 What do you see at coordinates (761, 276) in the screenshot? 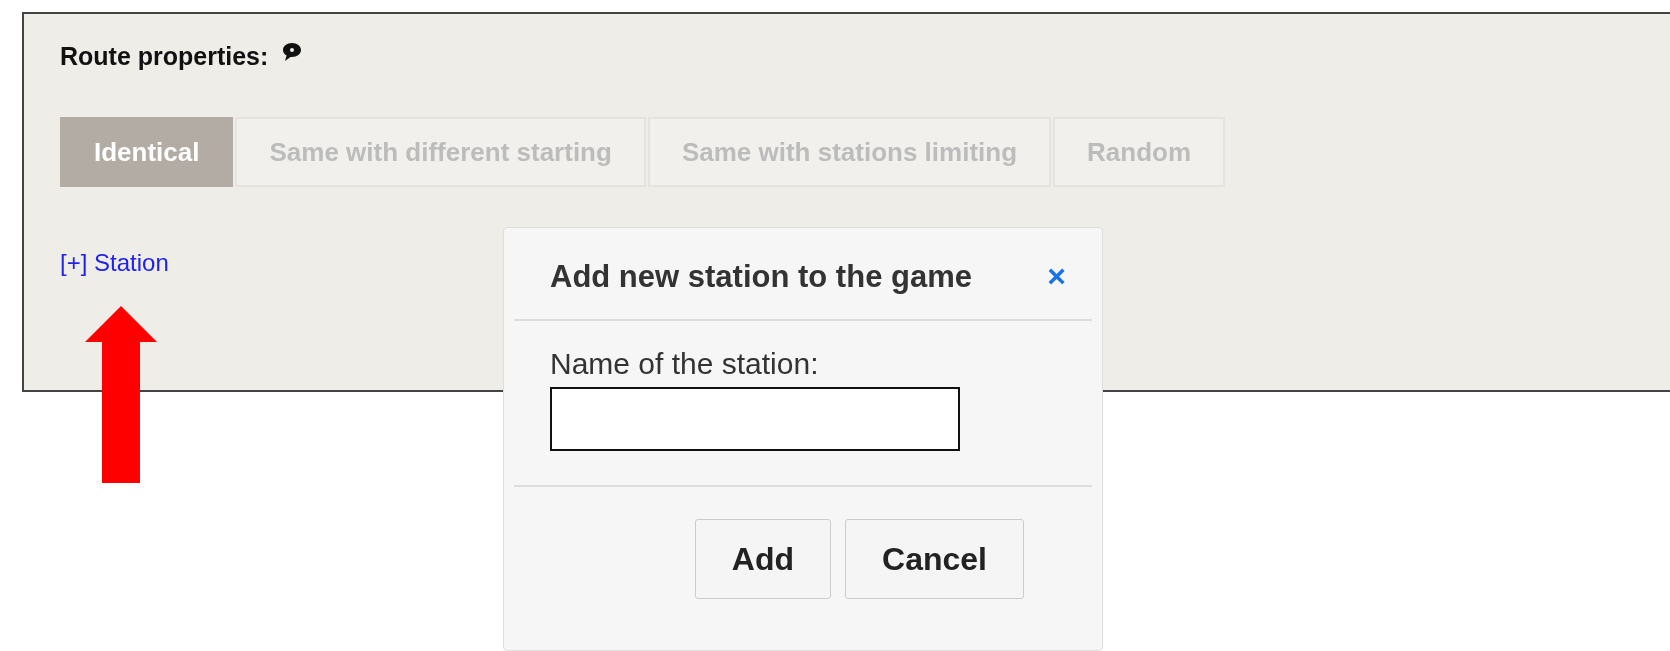
I see `dialog-title: Add new station to the game` at bounding box center [761, 276].